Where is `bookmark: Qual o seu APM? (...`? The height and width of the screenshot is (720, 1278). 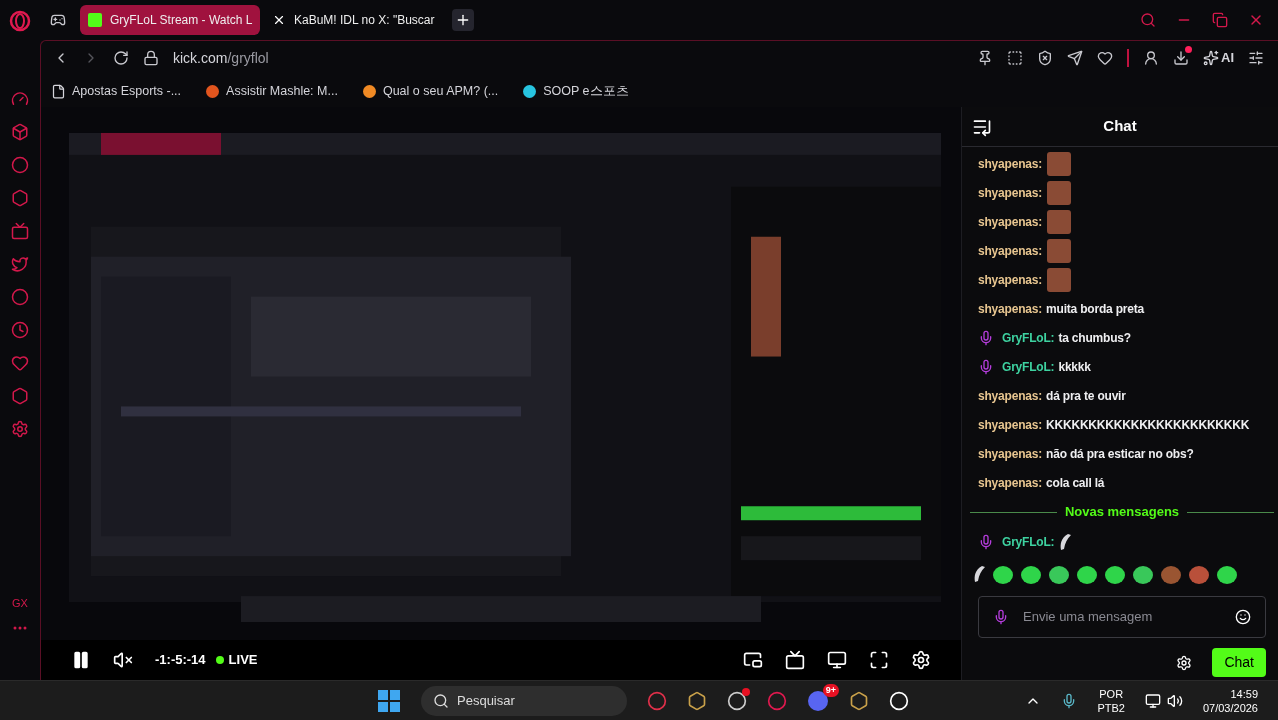
bookmark: Qual o seu APM? (... is located at coordinates (430, 91).